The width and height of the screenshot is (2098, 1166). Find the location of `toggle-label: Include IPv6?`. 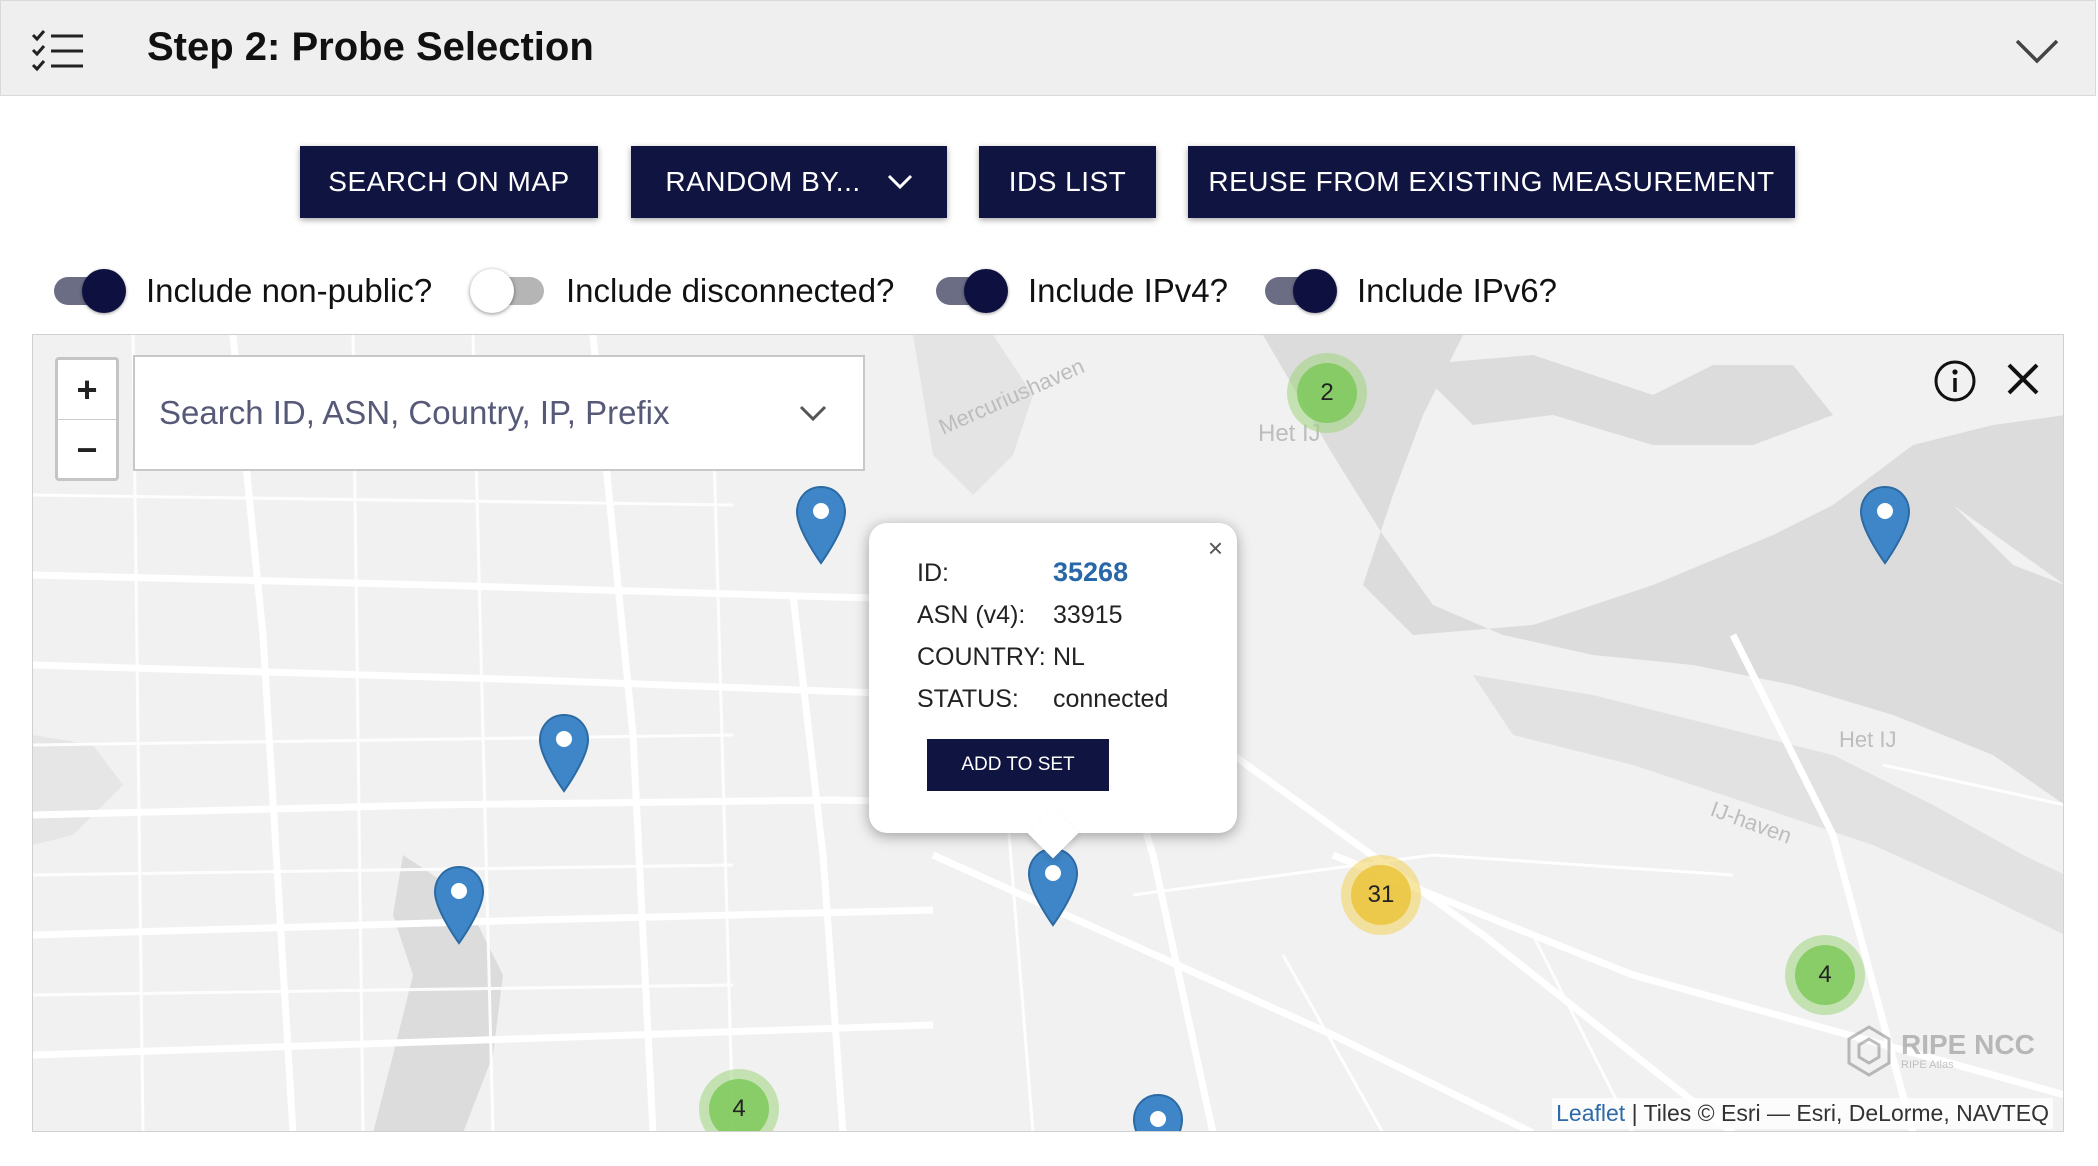

toggle-label: Include IPv6? is located at coordinates (1457, 290).